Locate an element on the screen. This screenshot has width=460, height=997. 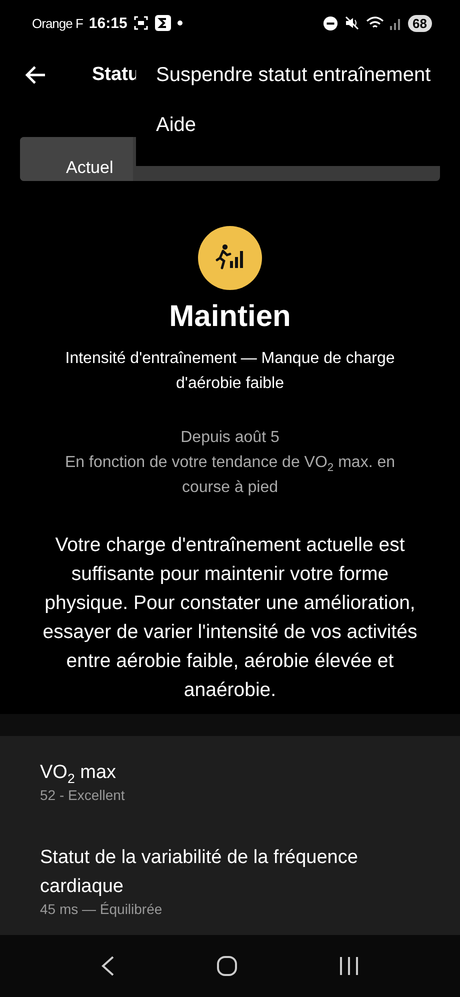
menu-item: Suspendre statut entraînement is located at coordinates (298, 75).